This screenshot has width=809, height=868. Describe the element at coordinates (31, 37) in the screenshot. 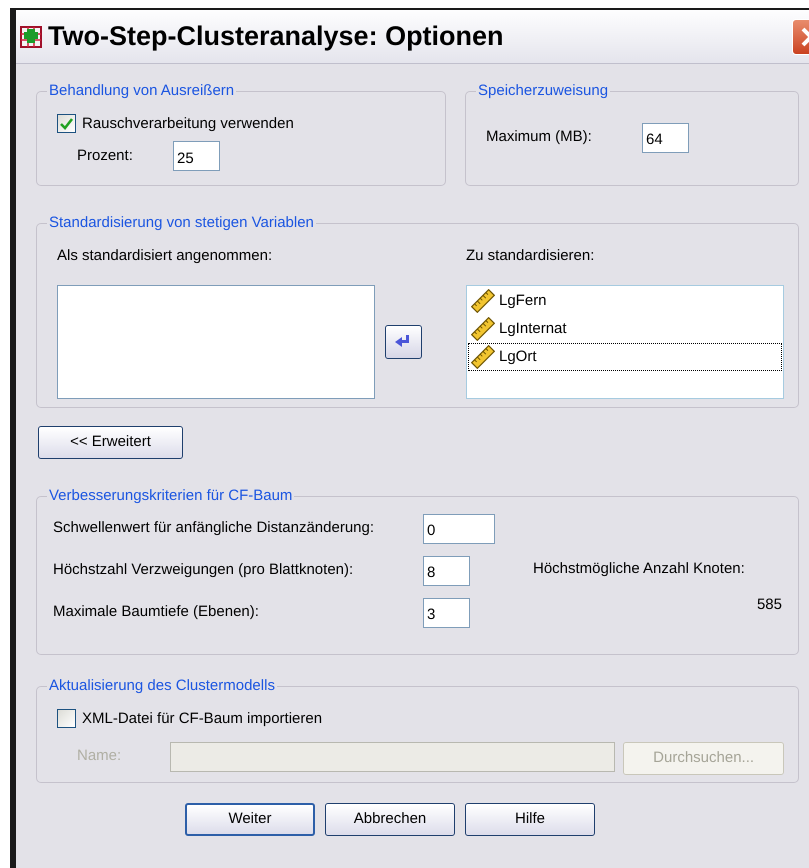

I see `app-icon` at that location.